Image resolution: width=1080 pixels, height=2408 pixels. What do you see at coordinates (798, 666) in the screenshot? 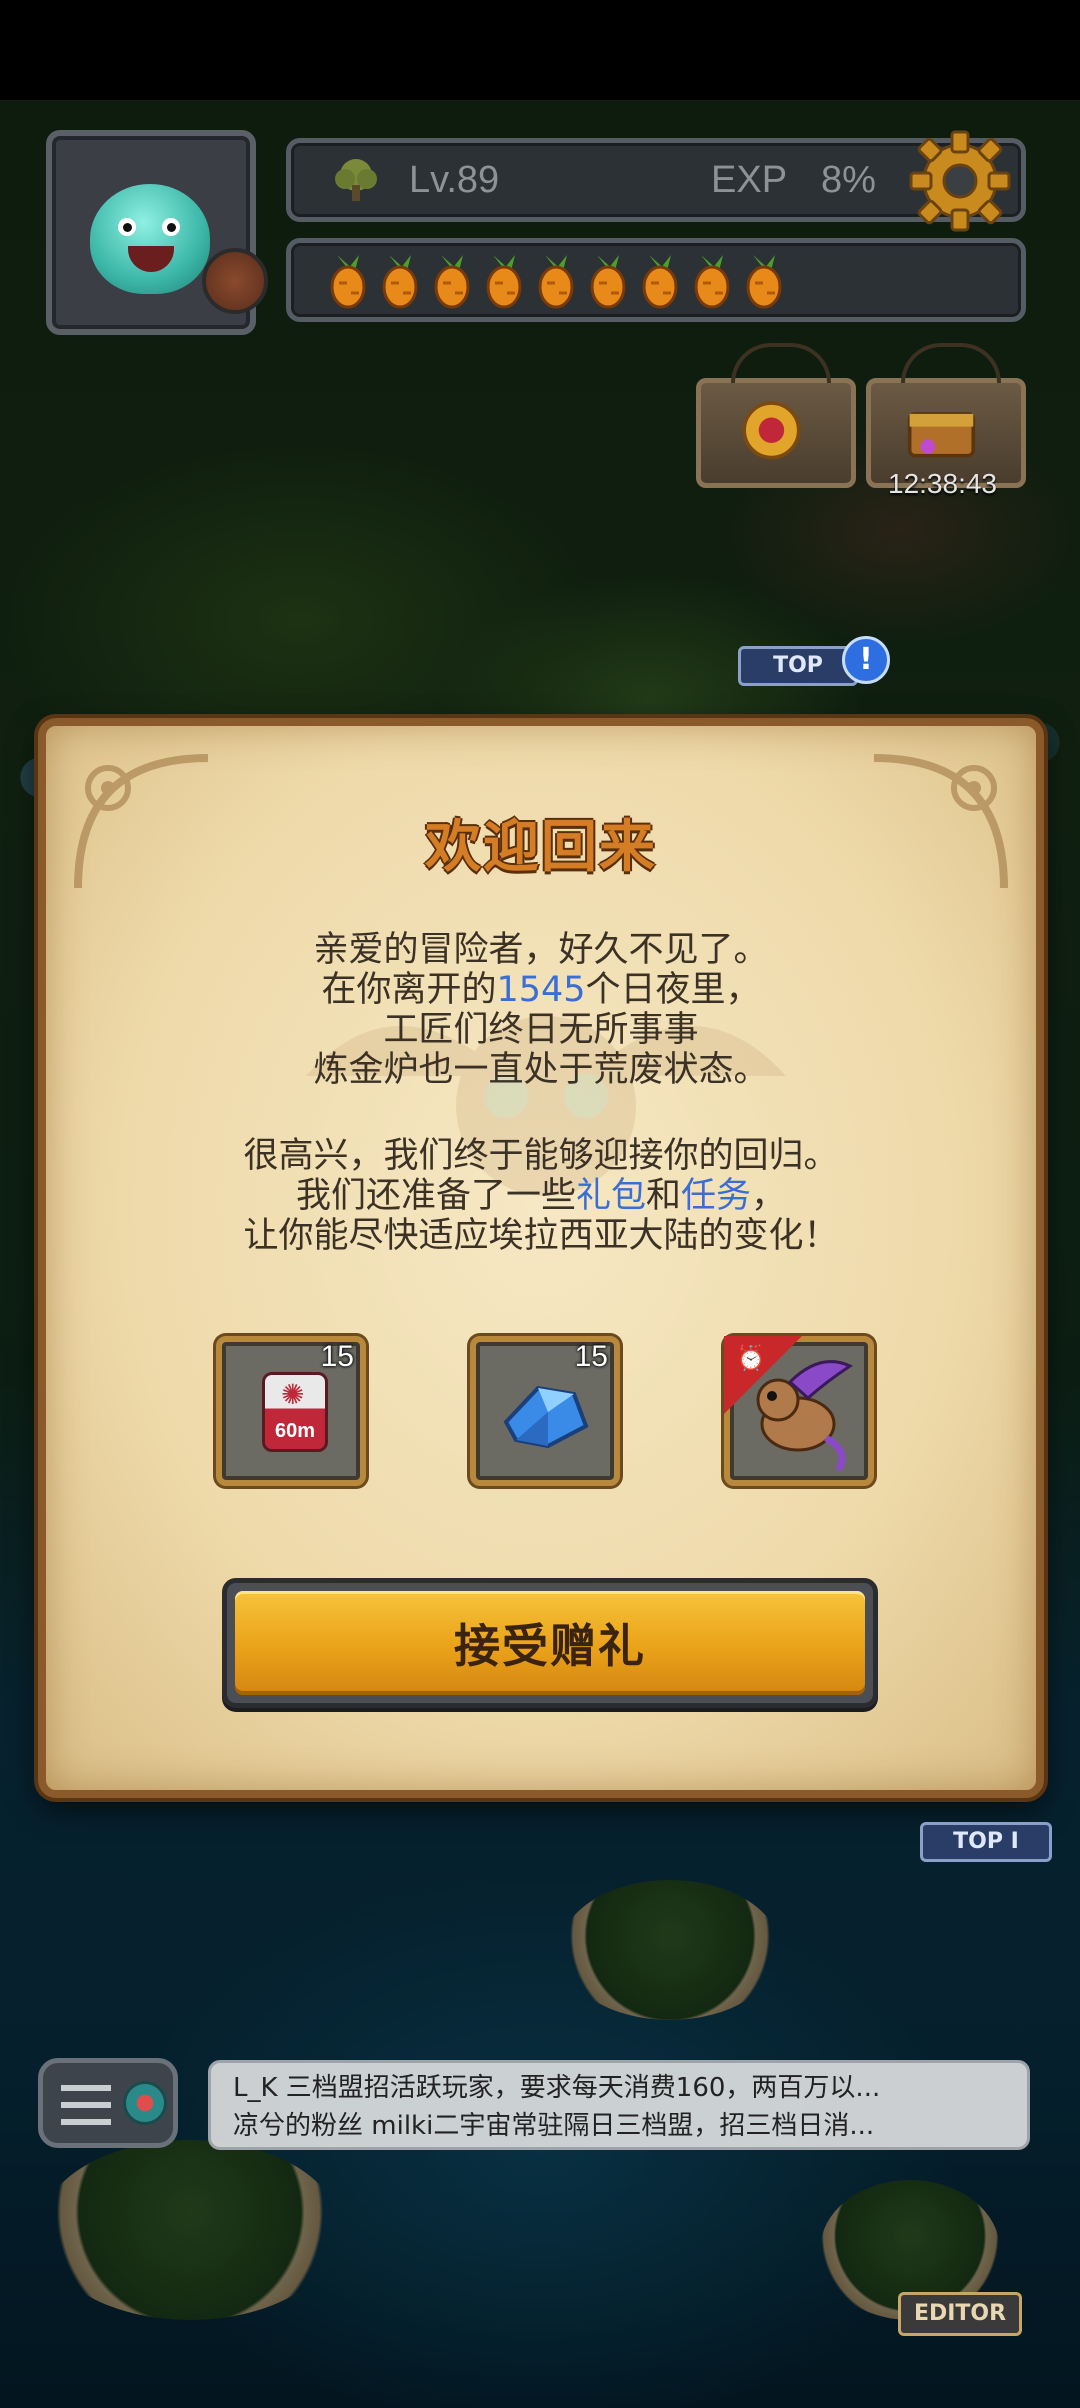
I see `top-badge: TOP` at bounding box center [798, 666].